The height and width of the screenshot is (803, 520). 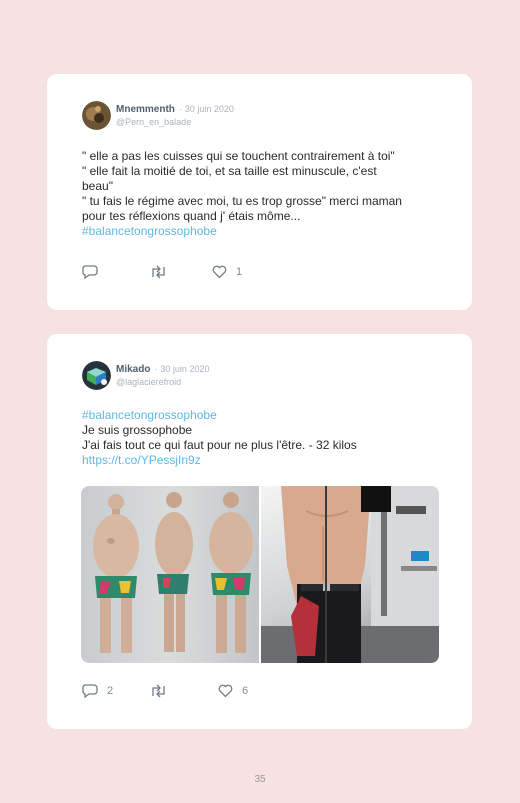 I want to click on reply-button, so click(x=116, y=272).